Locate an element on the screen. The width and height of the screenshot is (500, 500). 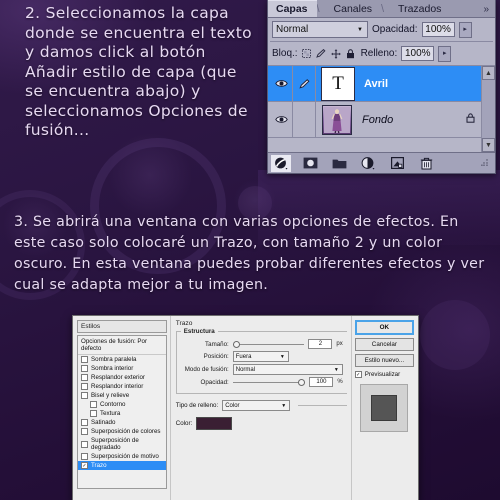
effect-trazo: ✓ Trazo is located at coordinates (122, 465).